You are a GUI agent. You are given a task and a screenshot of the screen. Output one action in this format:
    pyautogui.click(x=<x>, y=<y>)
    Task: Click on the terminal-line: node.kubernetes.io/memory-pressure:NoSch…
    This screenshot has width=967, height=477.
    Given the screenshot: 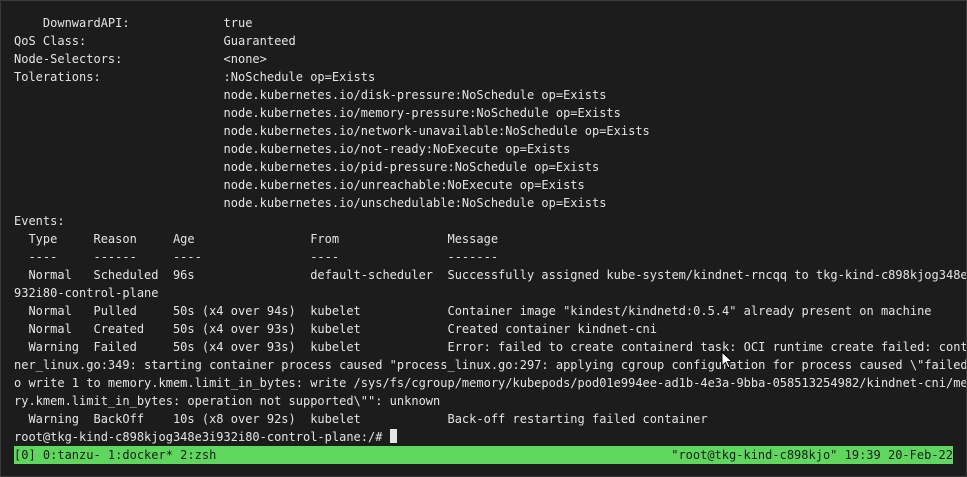 What is the action you would take?
    pyautogui.click(x=317, y=113)
    